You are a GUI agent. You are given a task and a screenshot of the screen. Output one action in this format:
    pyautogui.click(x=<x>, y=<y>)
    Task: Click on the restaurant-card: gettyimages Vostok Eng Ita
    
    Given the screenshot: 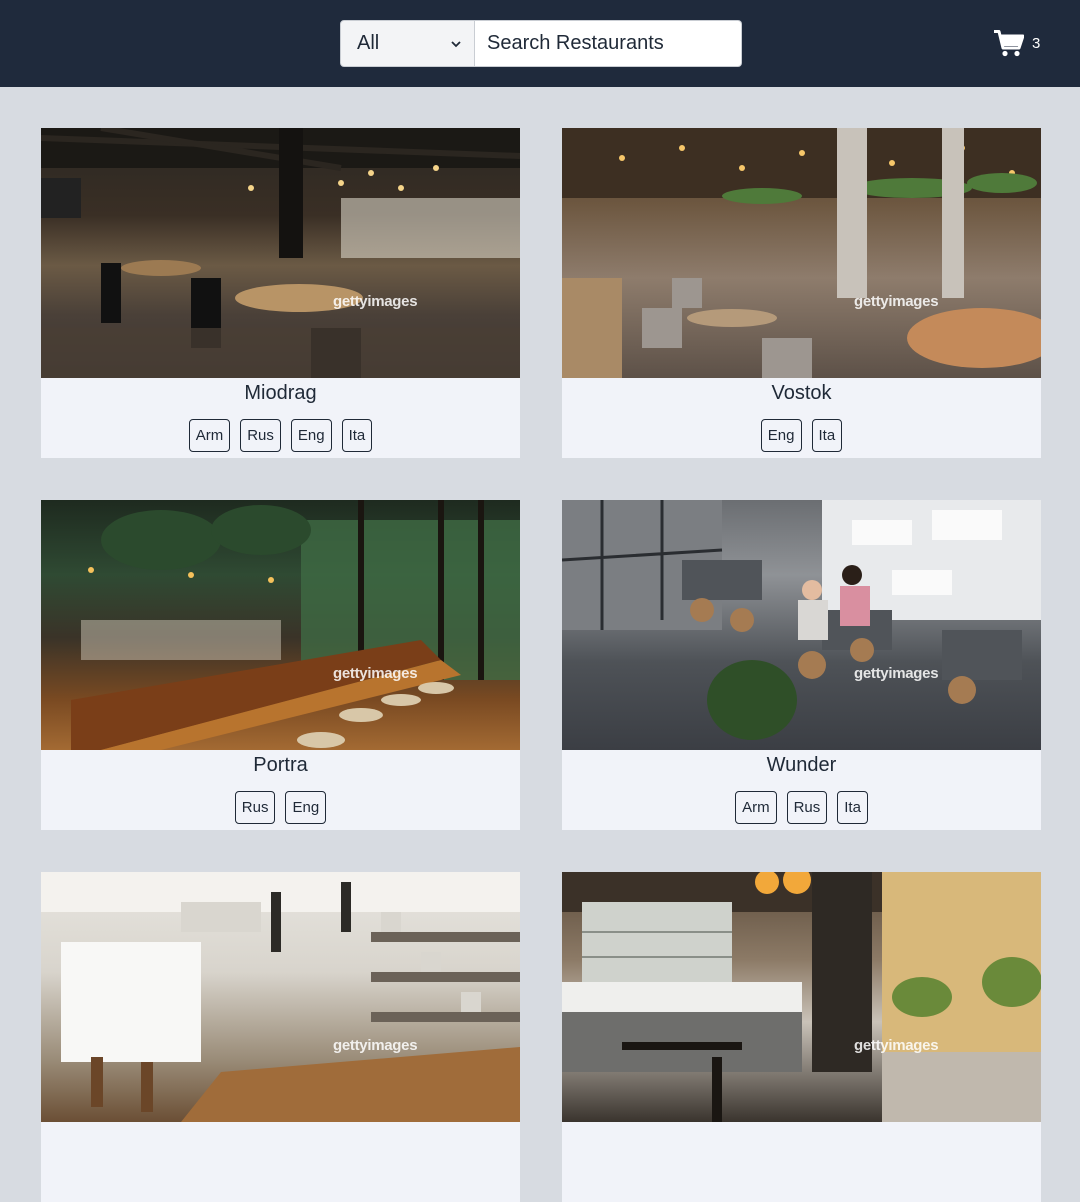 What is the action you would take?
    pyautogui.click(x=801, y=293)
    